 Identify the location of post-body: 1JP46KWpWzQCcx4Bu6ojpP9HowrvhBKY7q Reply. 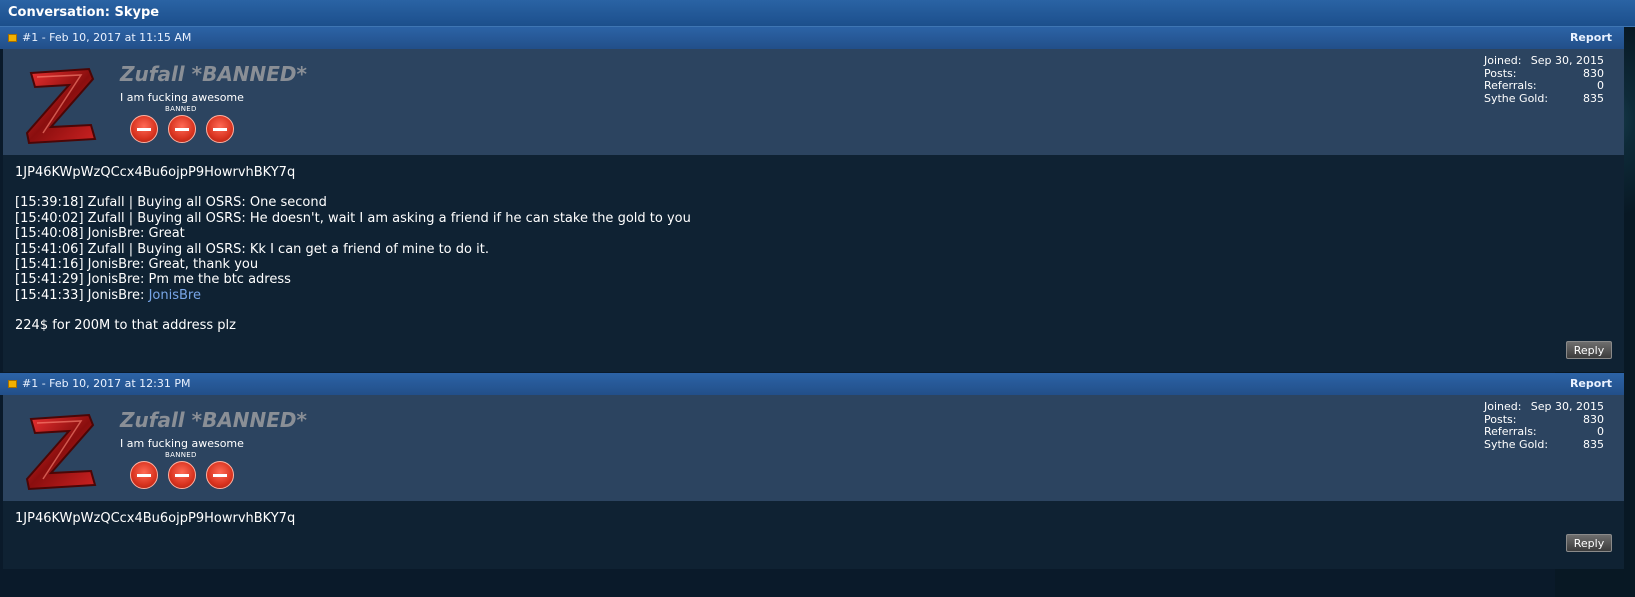
(813, 535).